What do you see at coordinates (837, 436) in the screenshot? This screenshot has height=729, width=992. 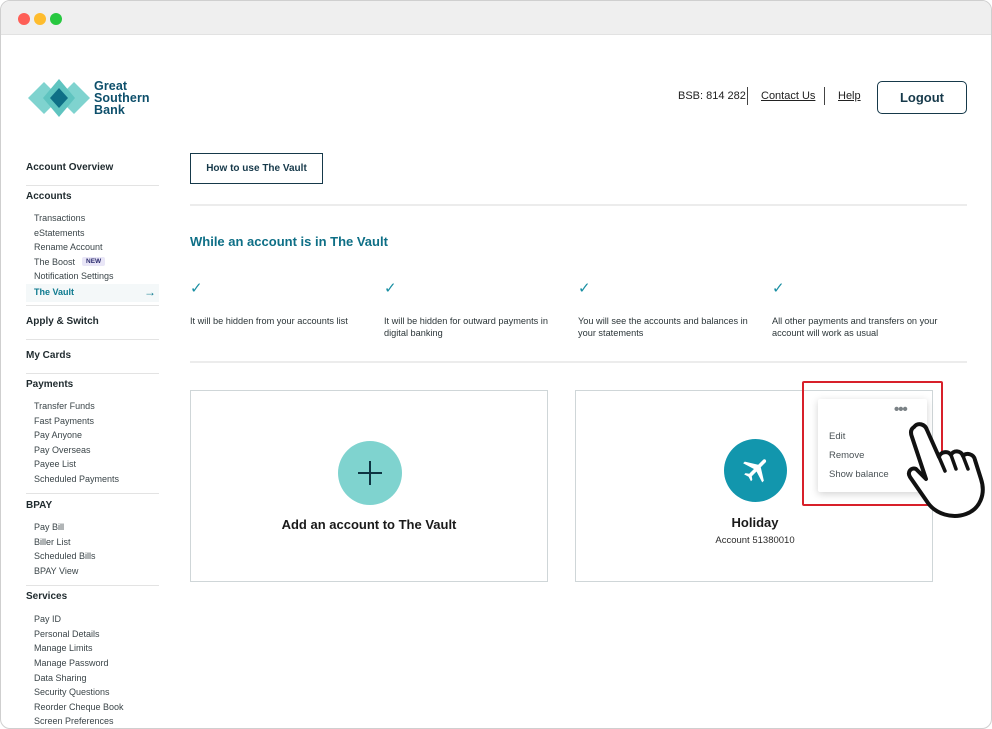 I see `menu-item-edit: Edit` at bounding box center [837, 436].